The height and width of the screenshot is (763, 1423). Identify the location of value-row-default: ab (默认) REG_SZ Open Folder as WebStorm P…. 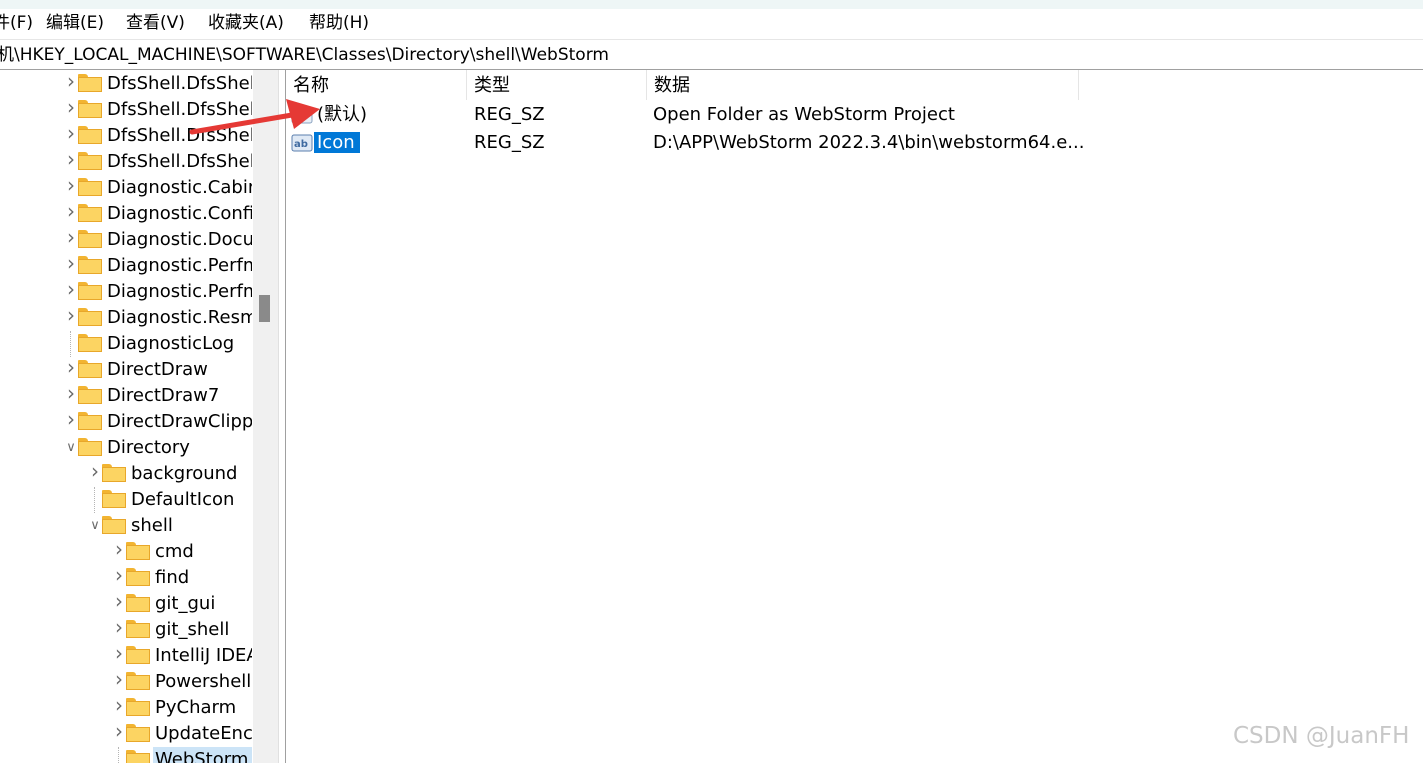
(686, 115).